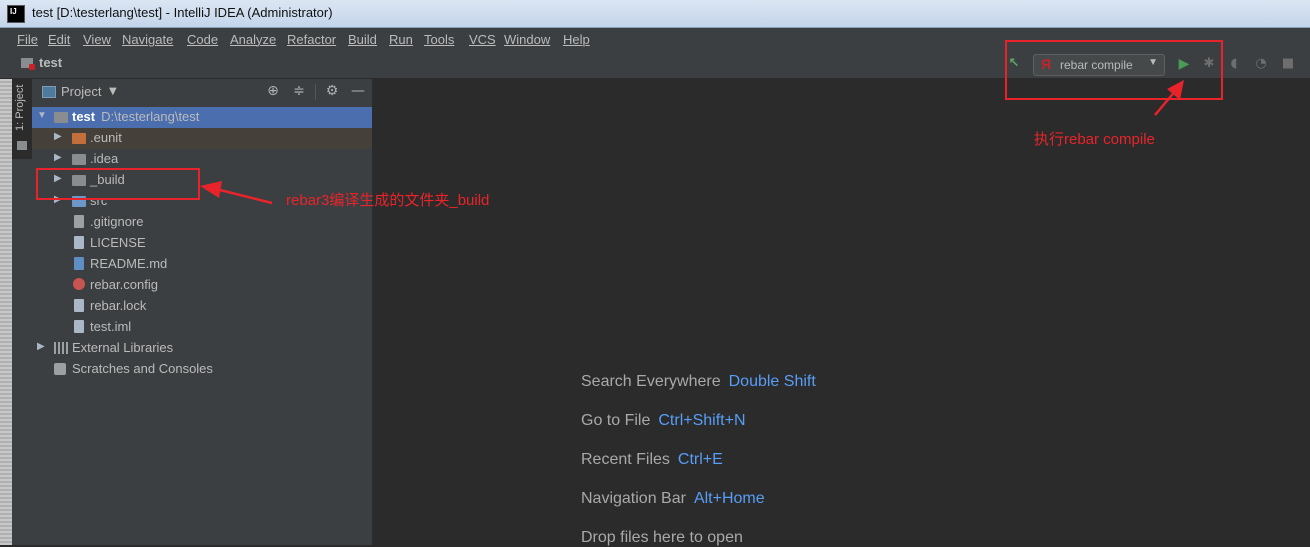 The width and height of the screenshot is (1310, 547). What do you see at coordinates (118, 305) in the screenshot?
I see `tree-item-label: rebar.lock` at bounding box center [118, 305].